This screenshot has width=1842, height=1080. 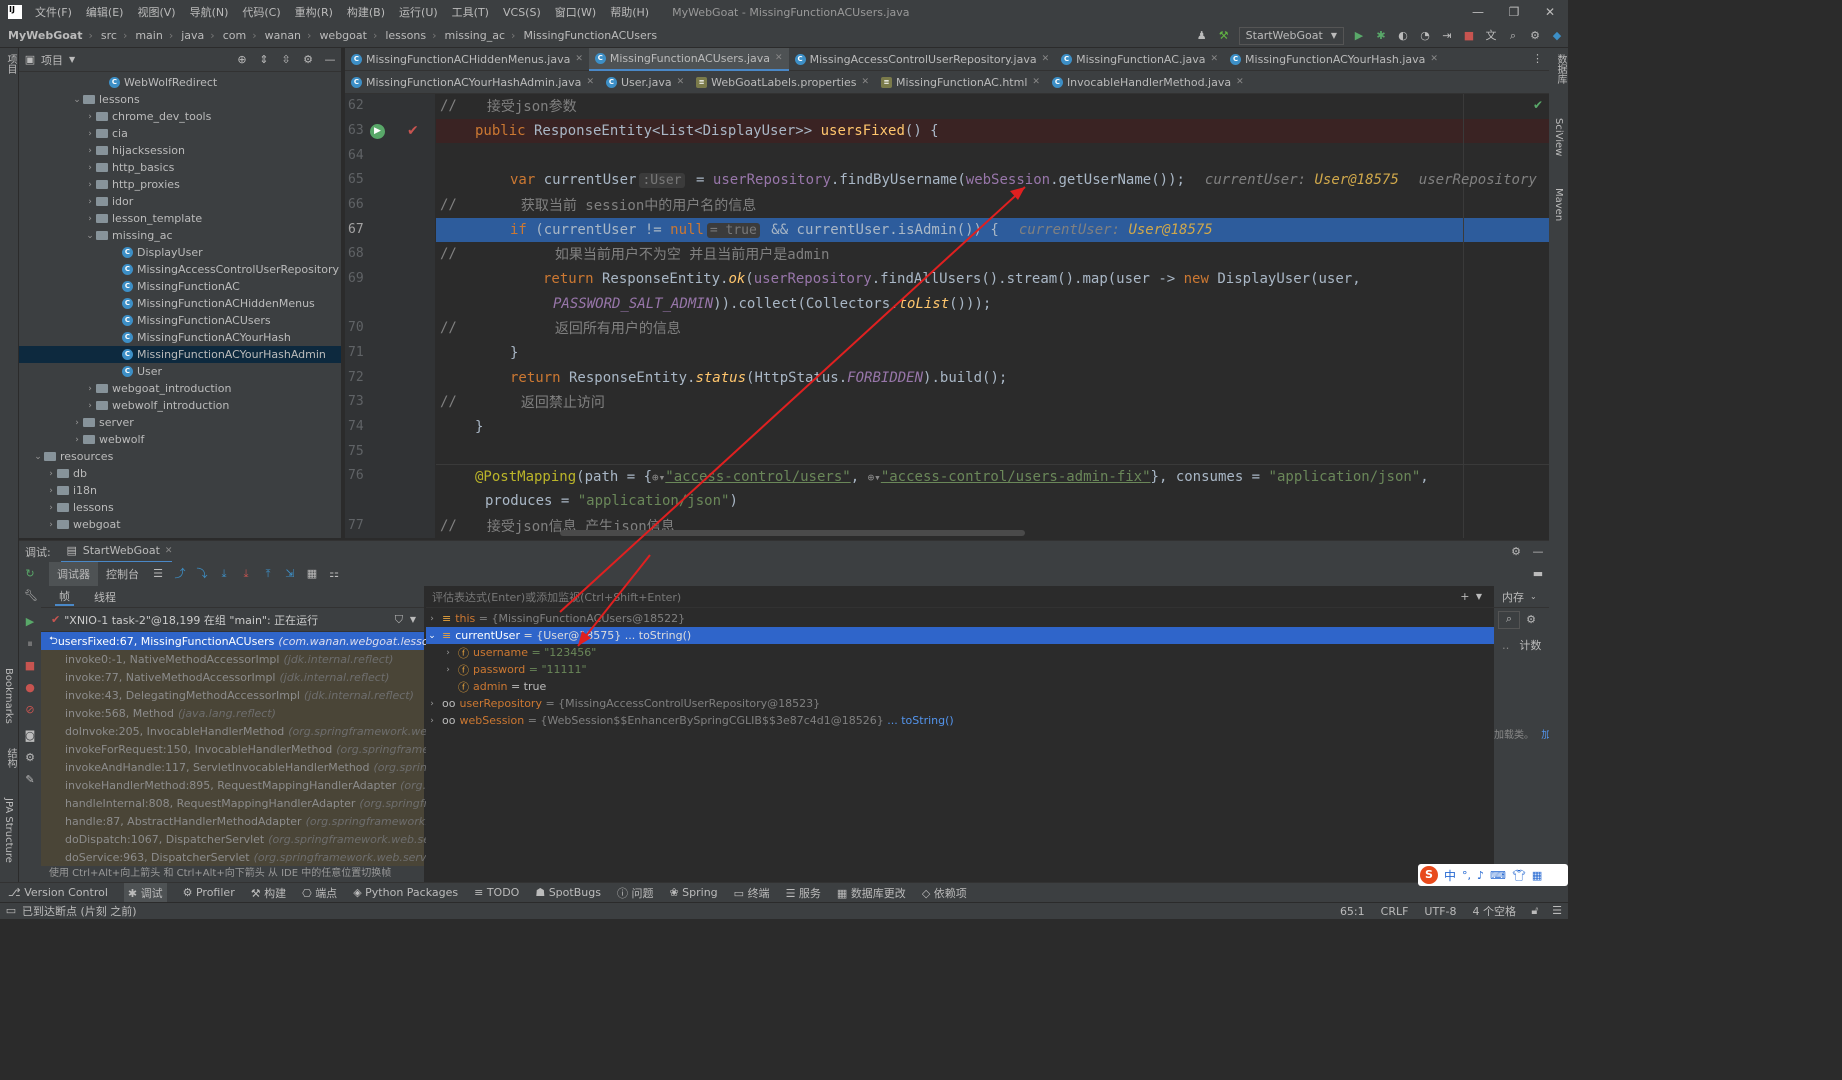 I want to click on breadcrumb-item-com: com, so click(x=235, y=35).